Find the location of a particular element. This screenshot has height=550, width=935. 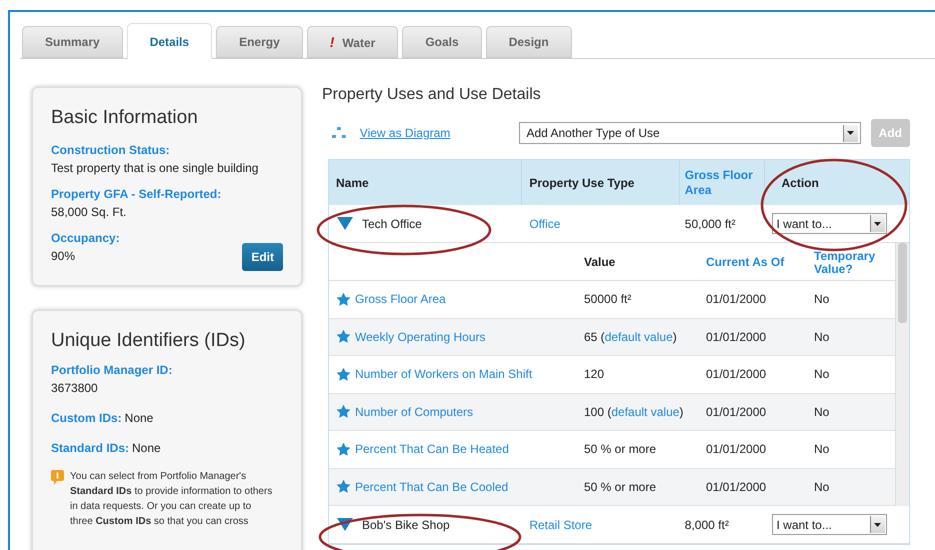

detail-name-link: Percent That Can Be Heated is located at coordinates (432, 449).